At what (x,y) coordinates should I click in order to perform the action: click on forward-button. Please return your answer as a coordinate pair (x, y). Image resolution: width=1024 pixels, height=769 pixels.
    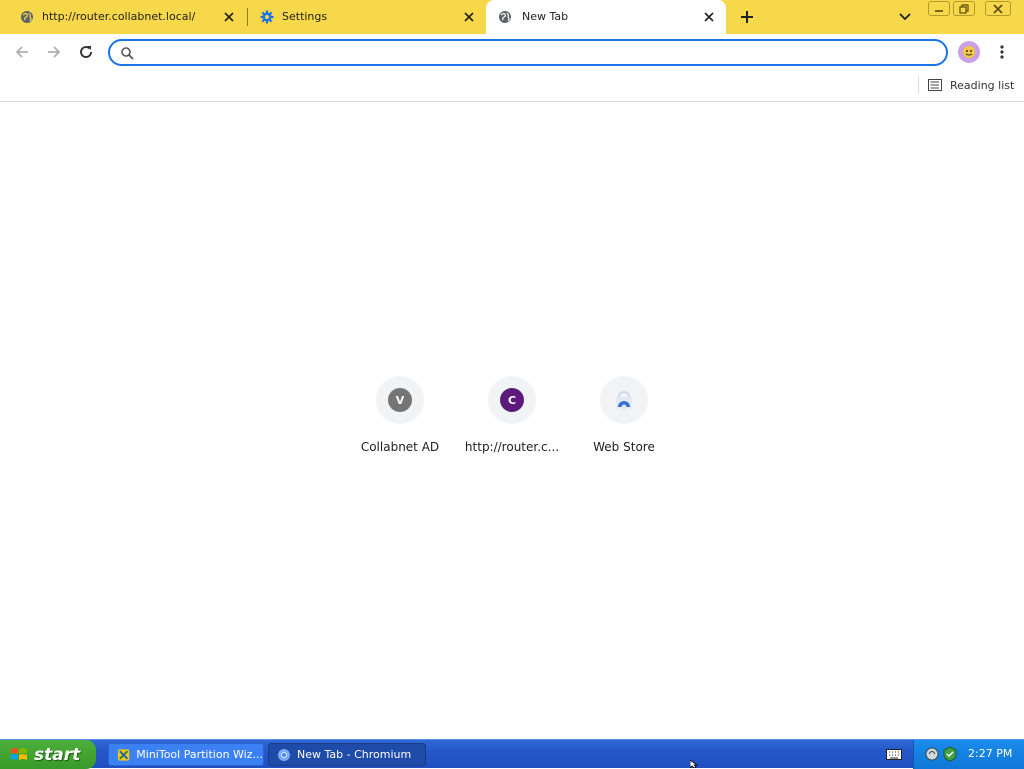
    Looking at the image, I should click on (54, 52).